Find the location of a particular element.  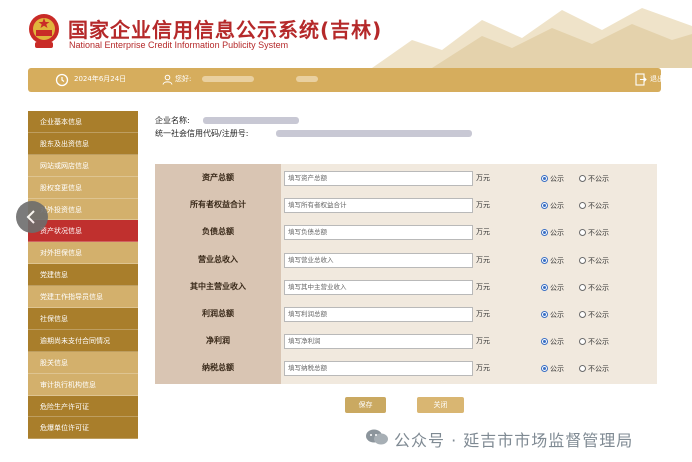

redacted-info is located at coordinates (307, 79).